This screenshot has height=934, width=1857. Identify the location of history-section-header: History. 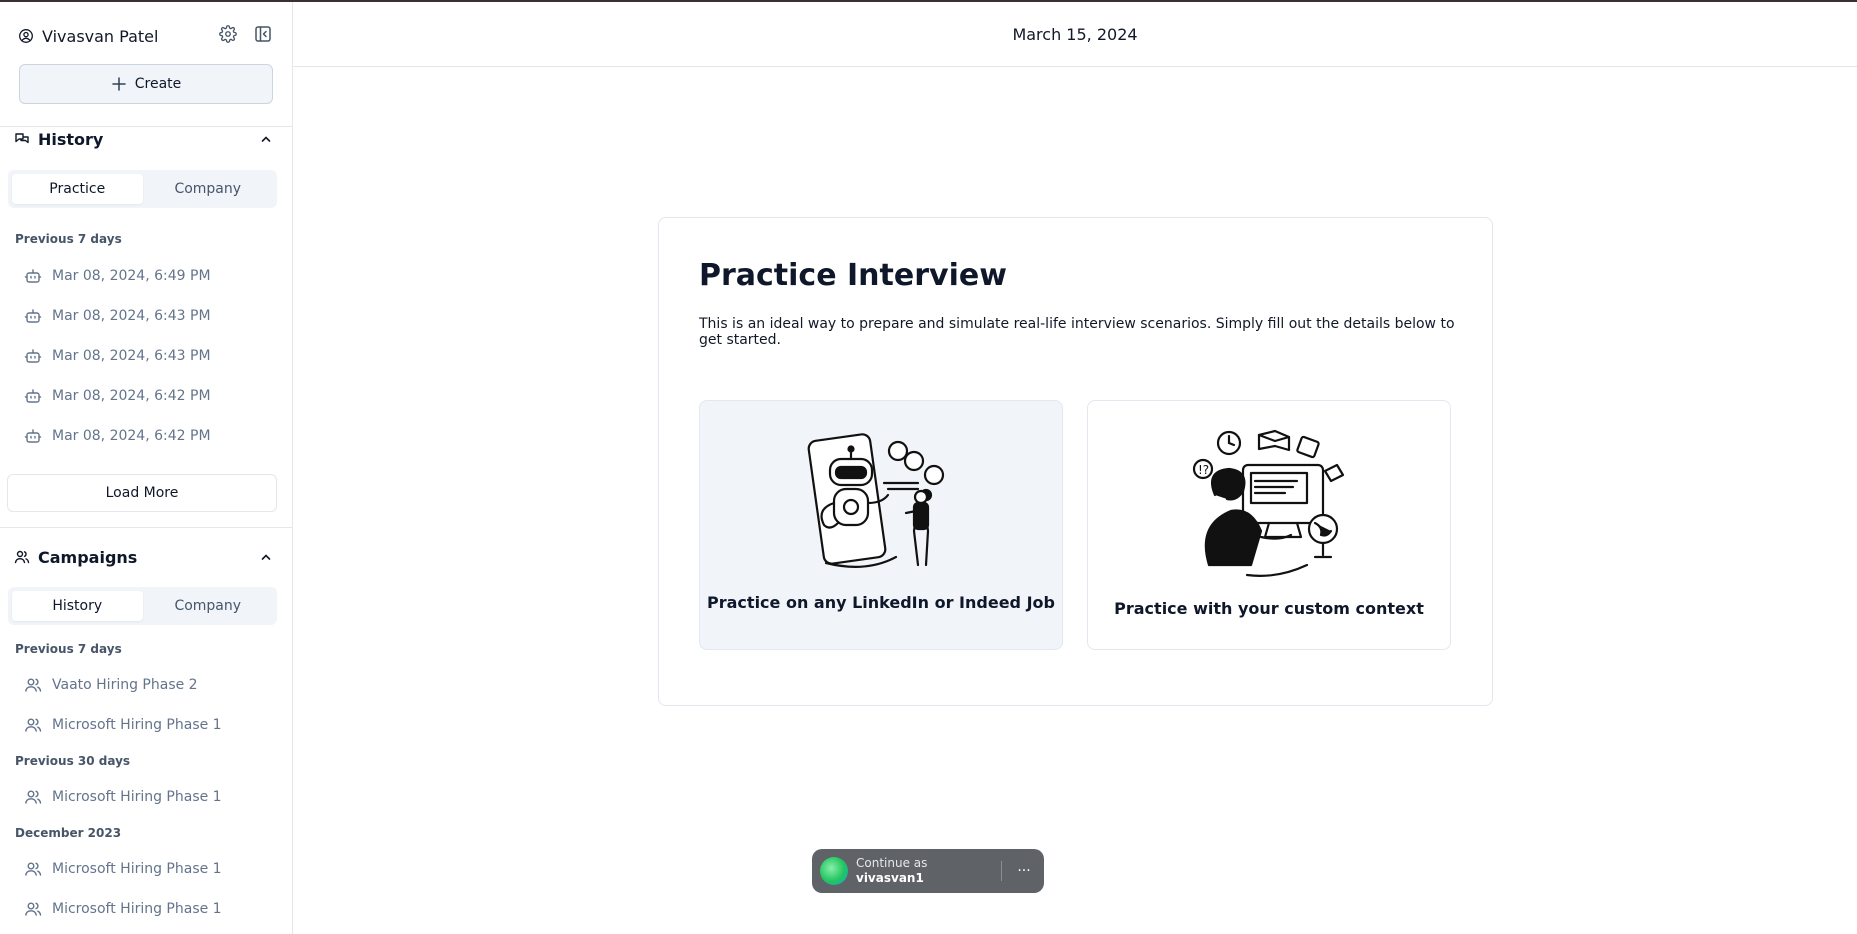
(145, 139).